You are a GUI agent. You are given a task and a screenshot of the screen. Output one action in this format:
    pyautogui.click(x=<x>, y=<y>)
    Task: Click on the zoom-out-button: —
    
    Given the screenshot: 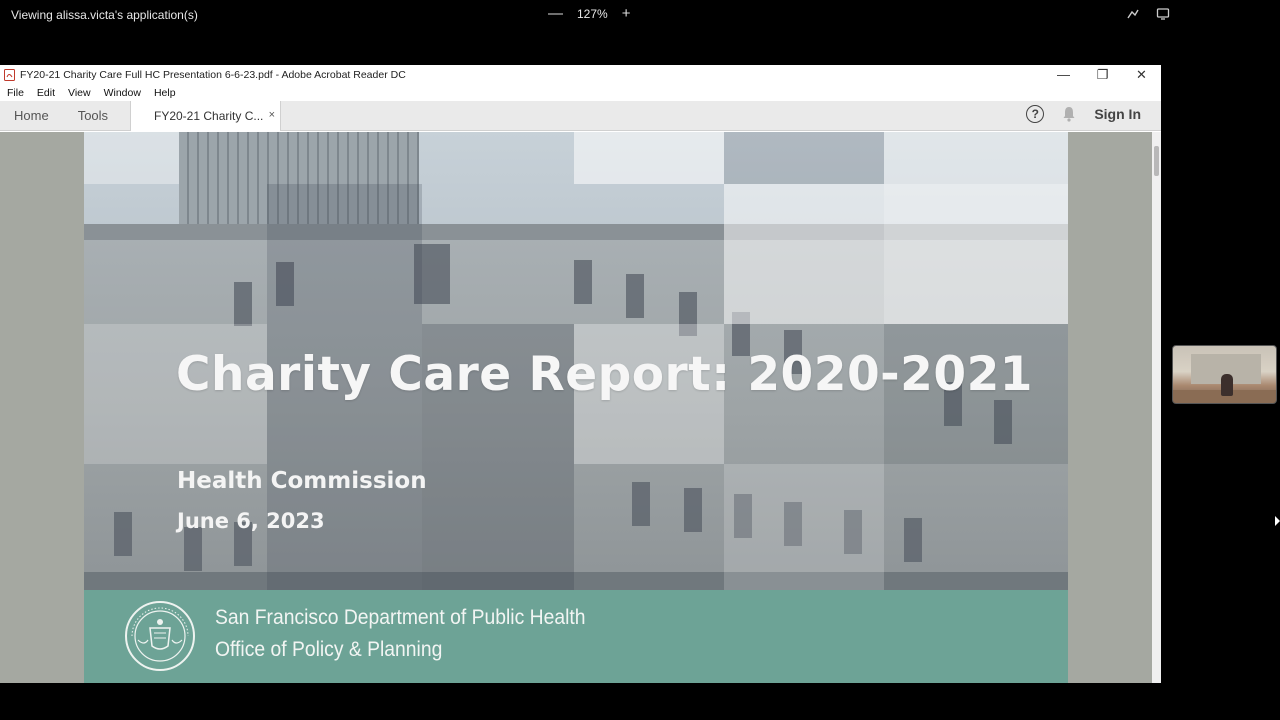 What is the action you would take?
    pyautogui.click(x=555, y=13)
    